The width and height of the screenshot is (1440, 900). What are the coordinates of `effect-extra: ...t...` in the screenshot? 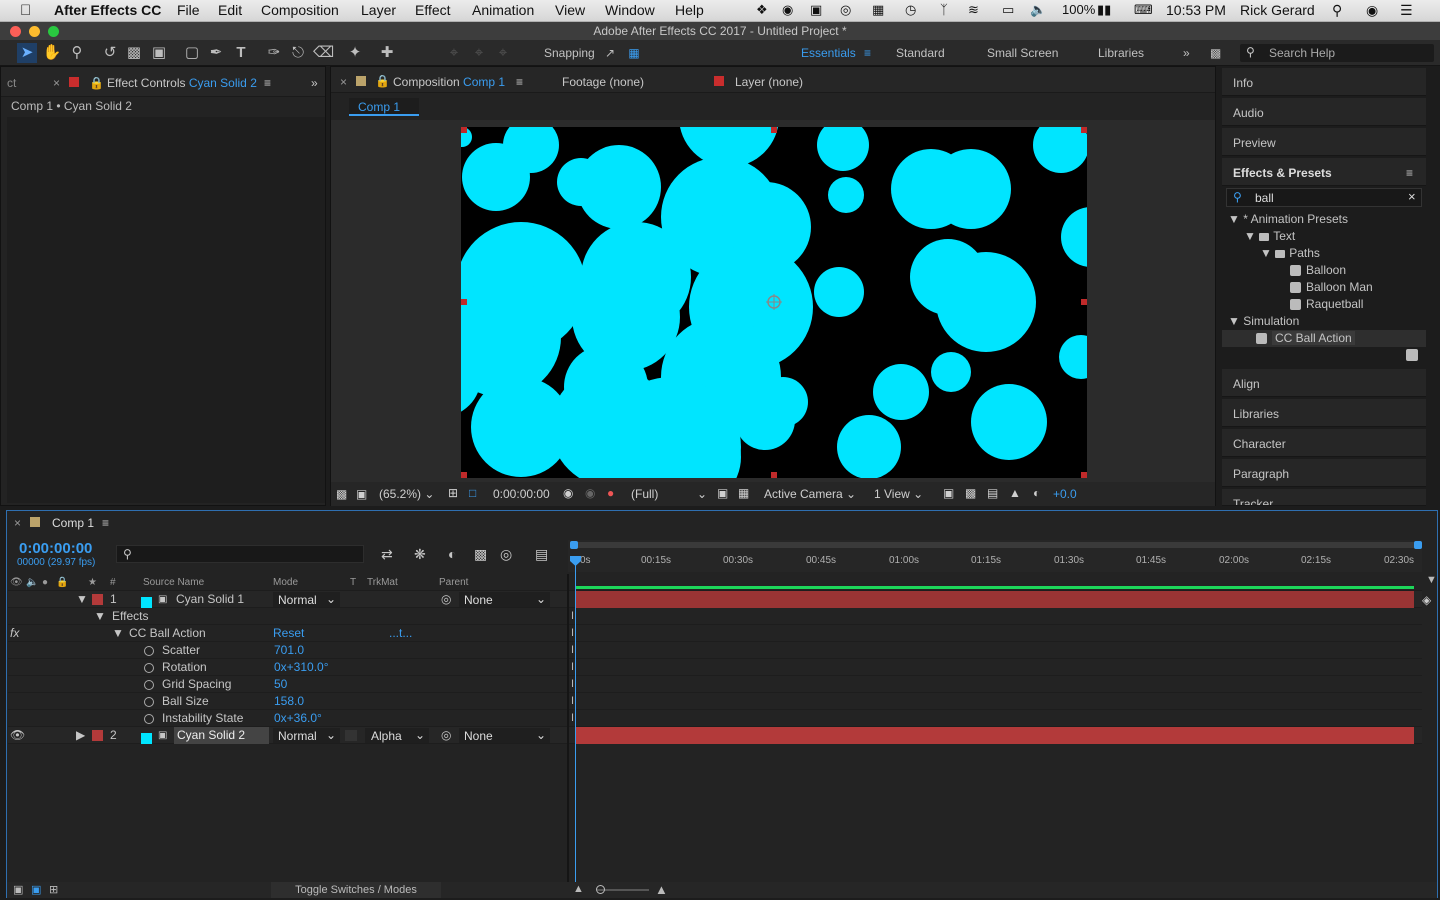 It's located at (400, 633).